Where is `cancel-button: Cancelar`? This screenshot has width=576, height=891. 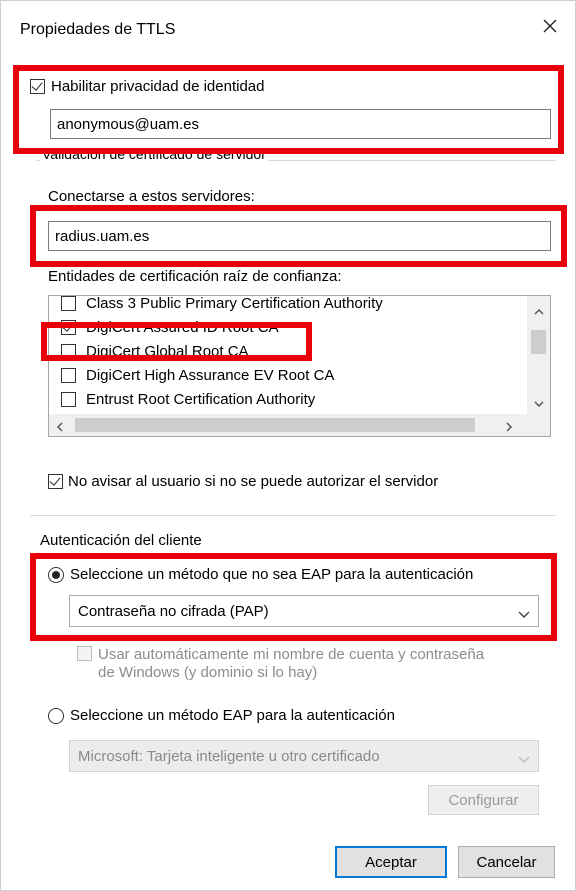 cancel-button: Cancelar is located at coordinates (506, 862).